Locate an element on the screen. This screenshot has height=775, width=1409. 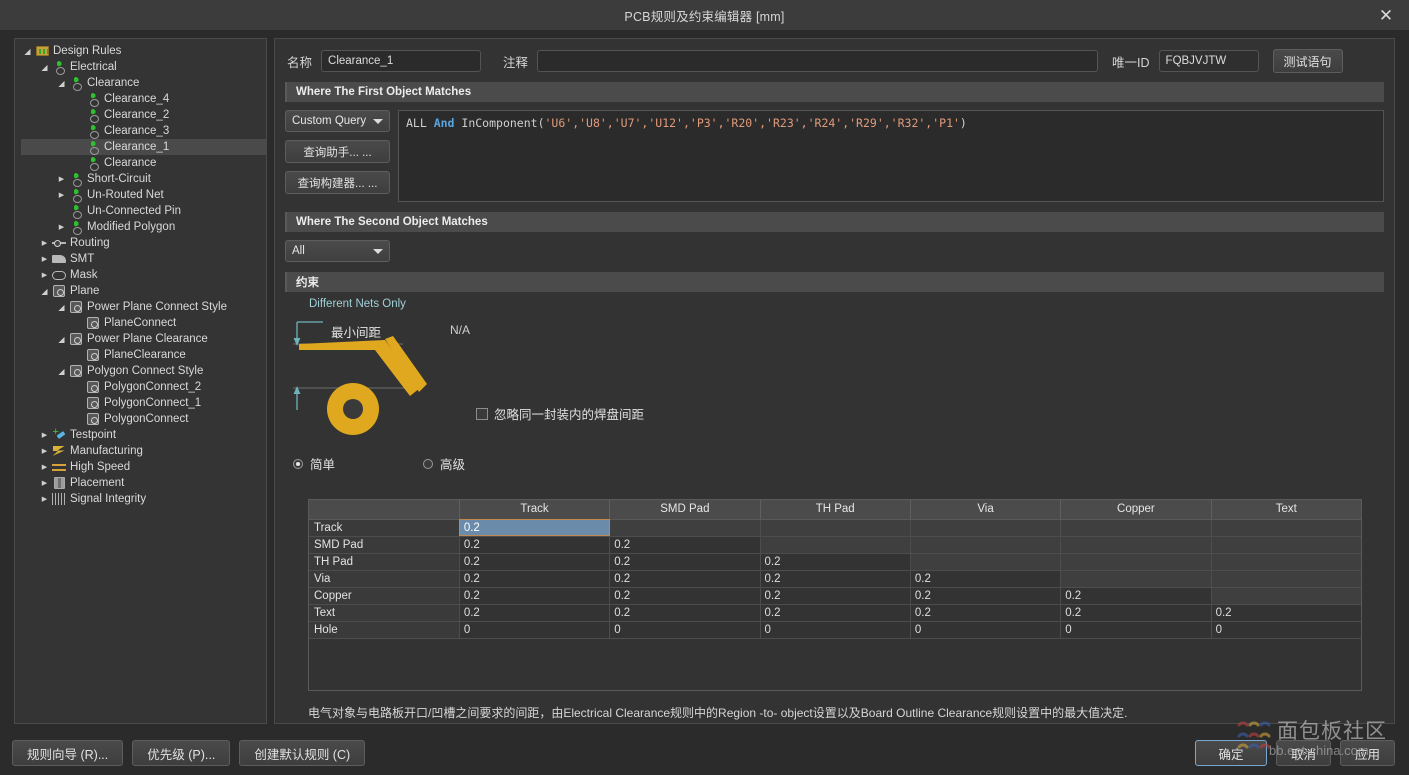
tree-item-planeconnect: PlaneConnect is located at coordinates (143, 323).